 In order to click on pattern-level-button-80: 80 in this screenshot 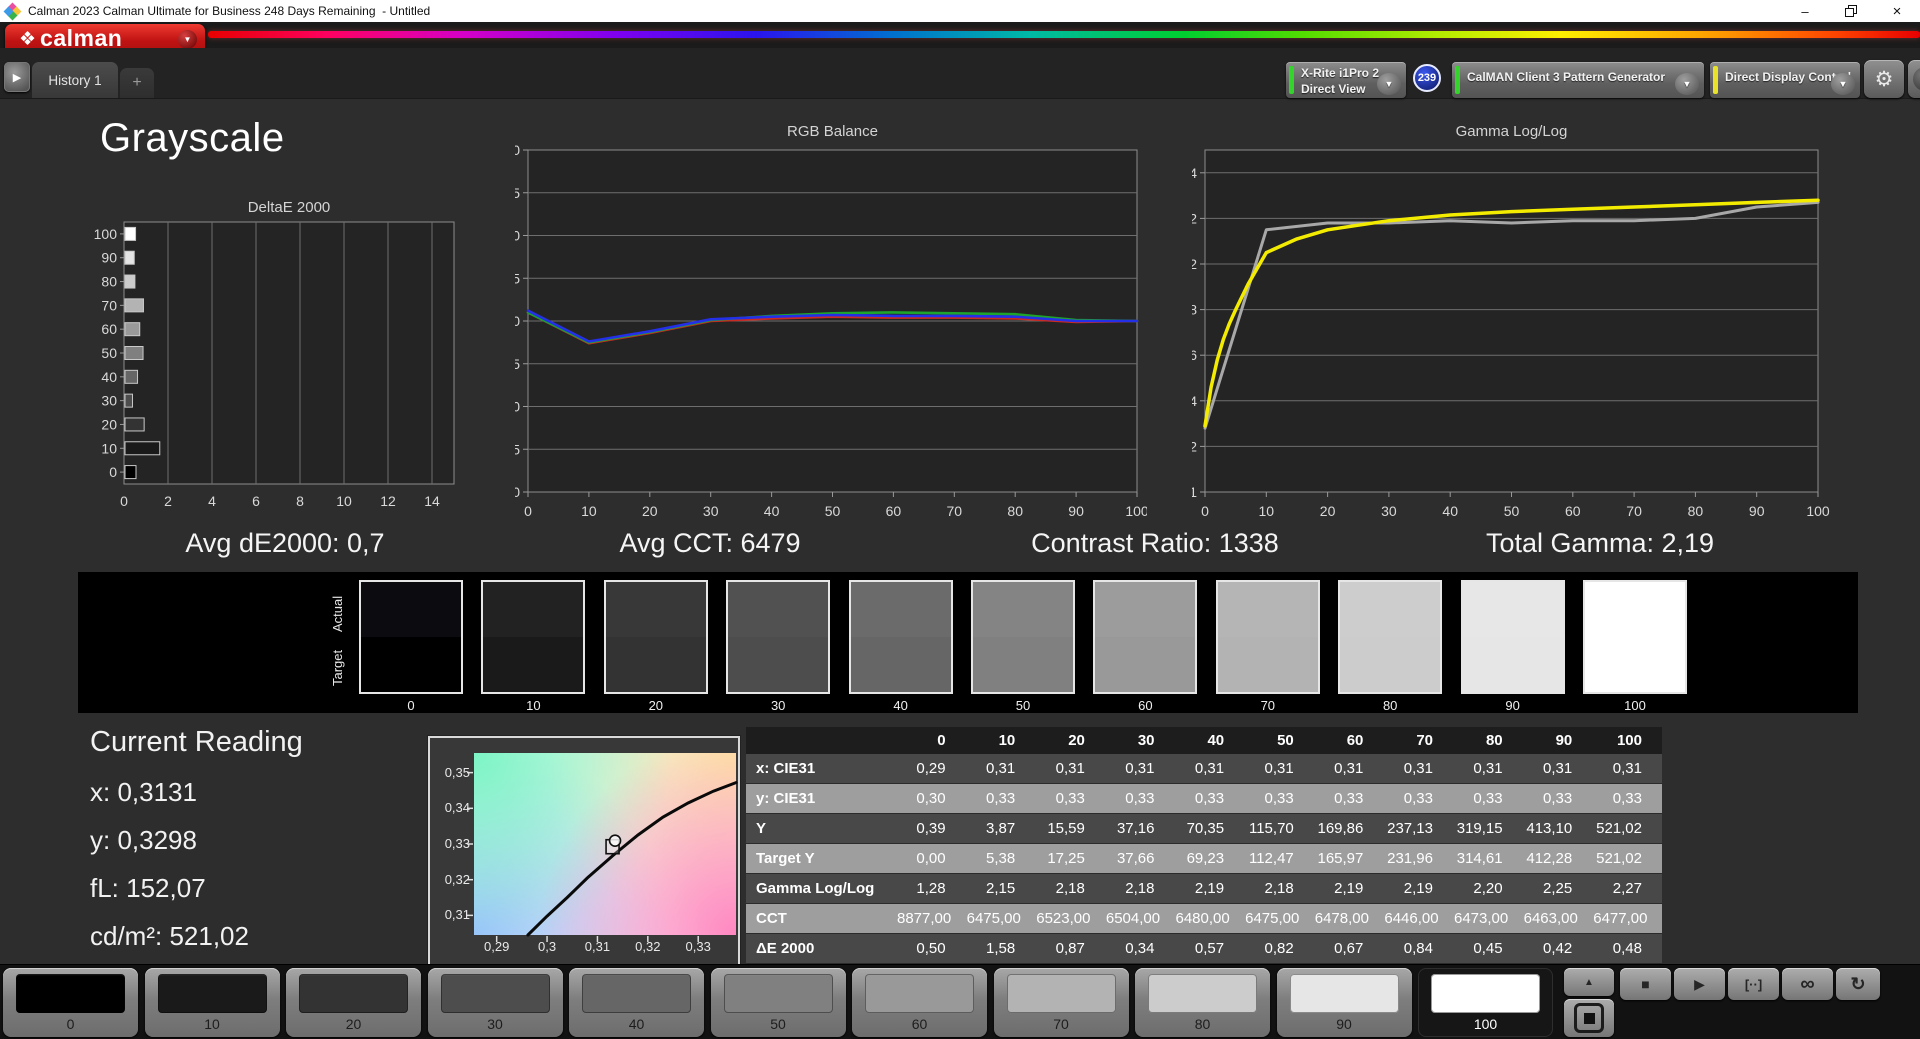, I will do `click(1202, 1002)`.